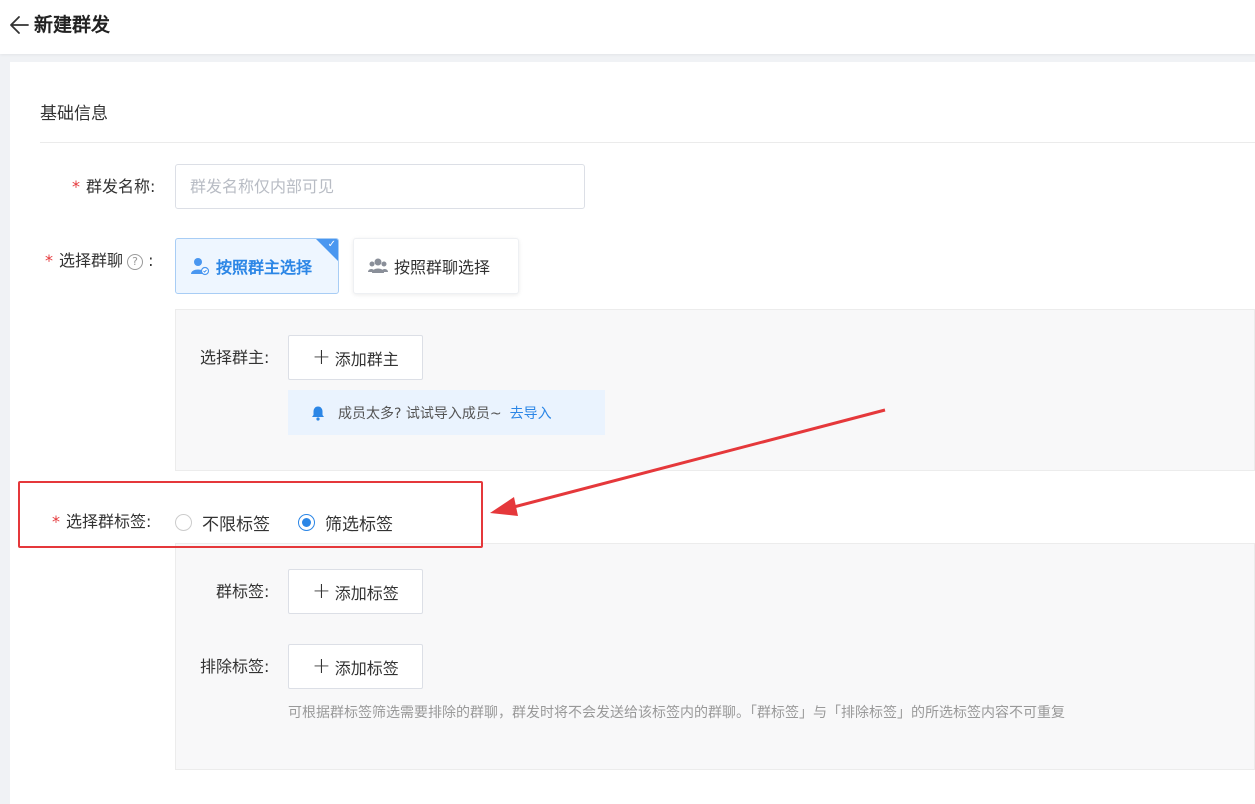  What do you see at coordinates (257, 266) in the screenshot?
I see `choice-by-owner: 按照群主选择 ✓` at bounding box center [257, 266].